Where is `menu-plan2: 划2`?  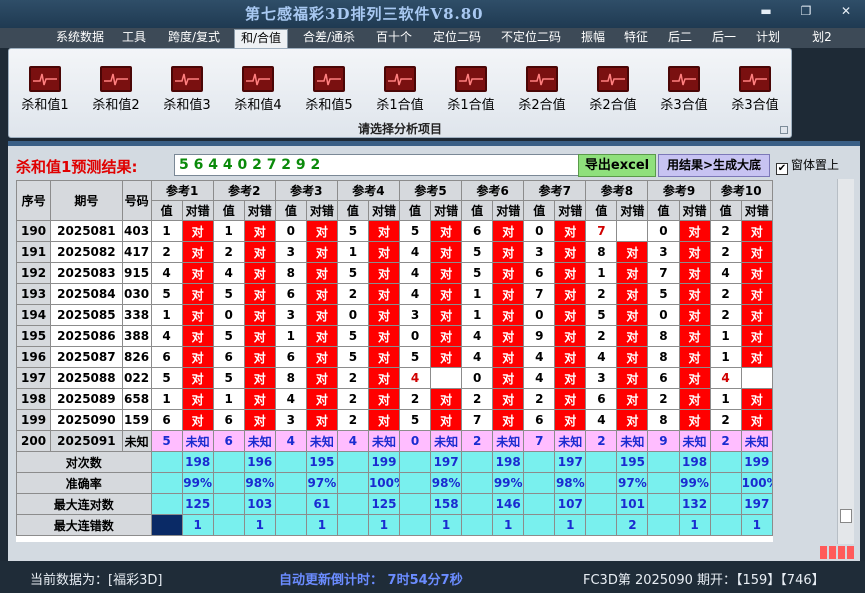 menu-plan2: 划2 is located at coordinates (822, 38).